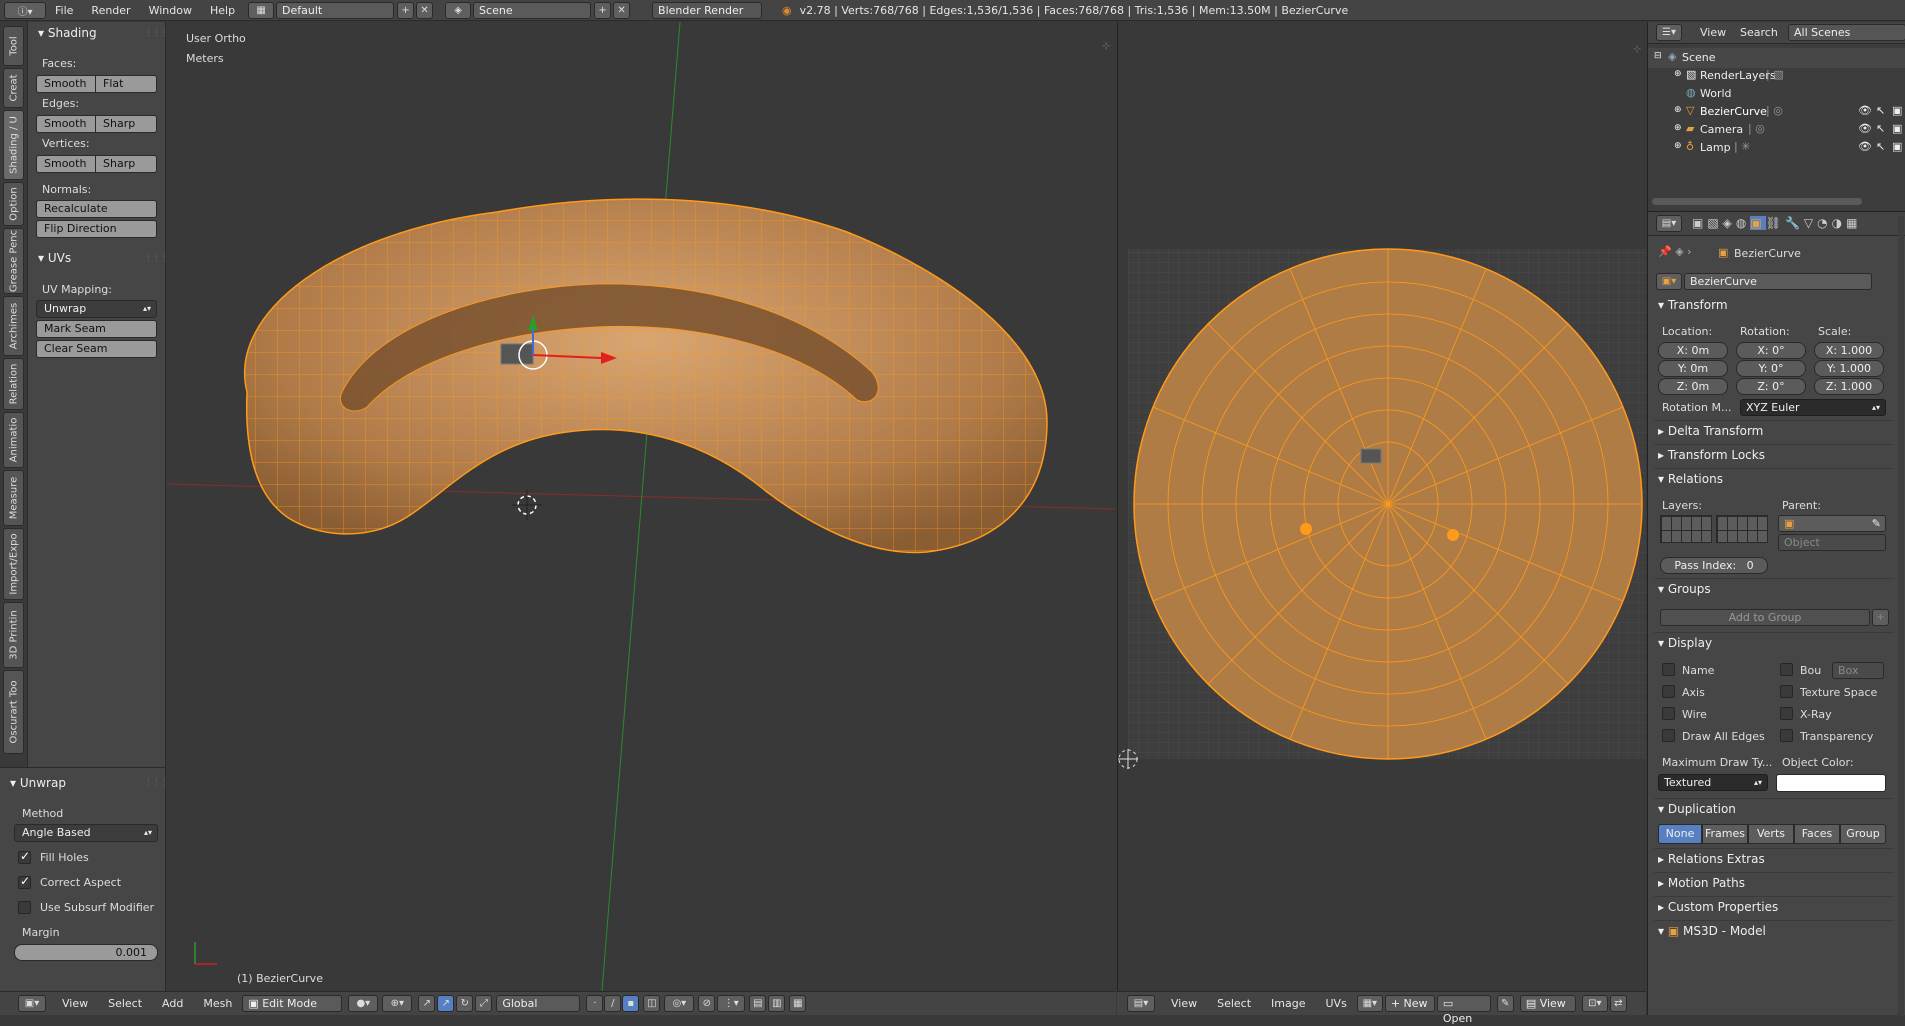  I want to click on render-engine-select: Blender Render, so click(707, 10).